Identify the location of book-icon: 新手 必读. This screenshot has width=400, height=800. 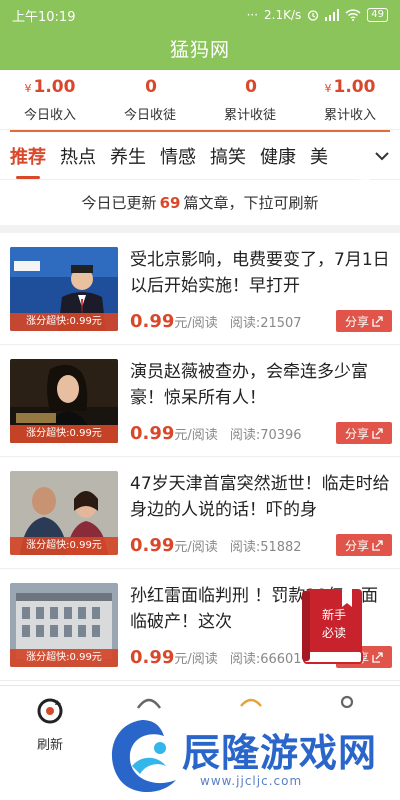
(332, 626).